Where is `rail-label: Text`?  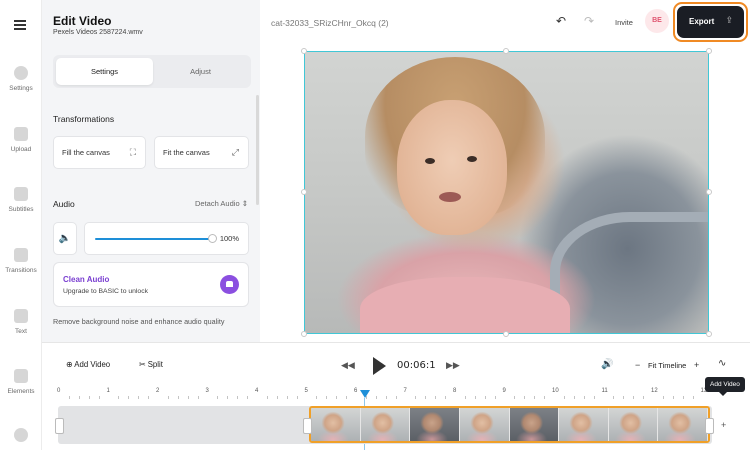
rail-label: Text is located at coordinates (21, 331).